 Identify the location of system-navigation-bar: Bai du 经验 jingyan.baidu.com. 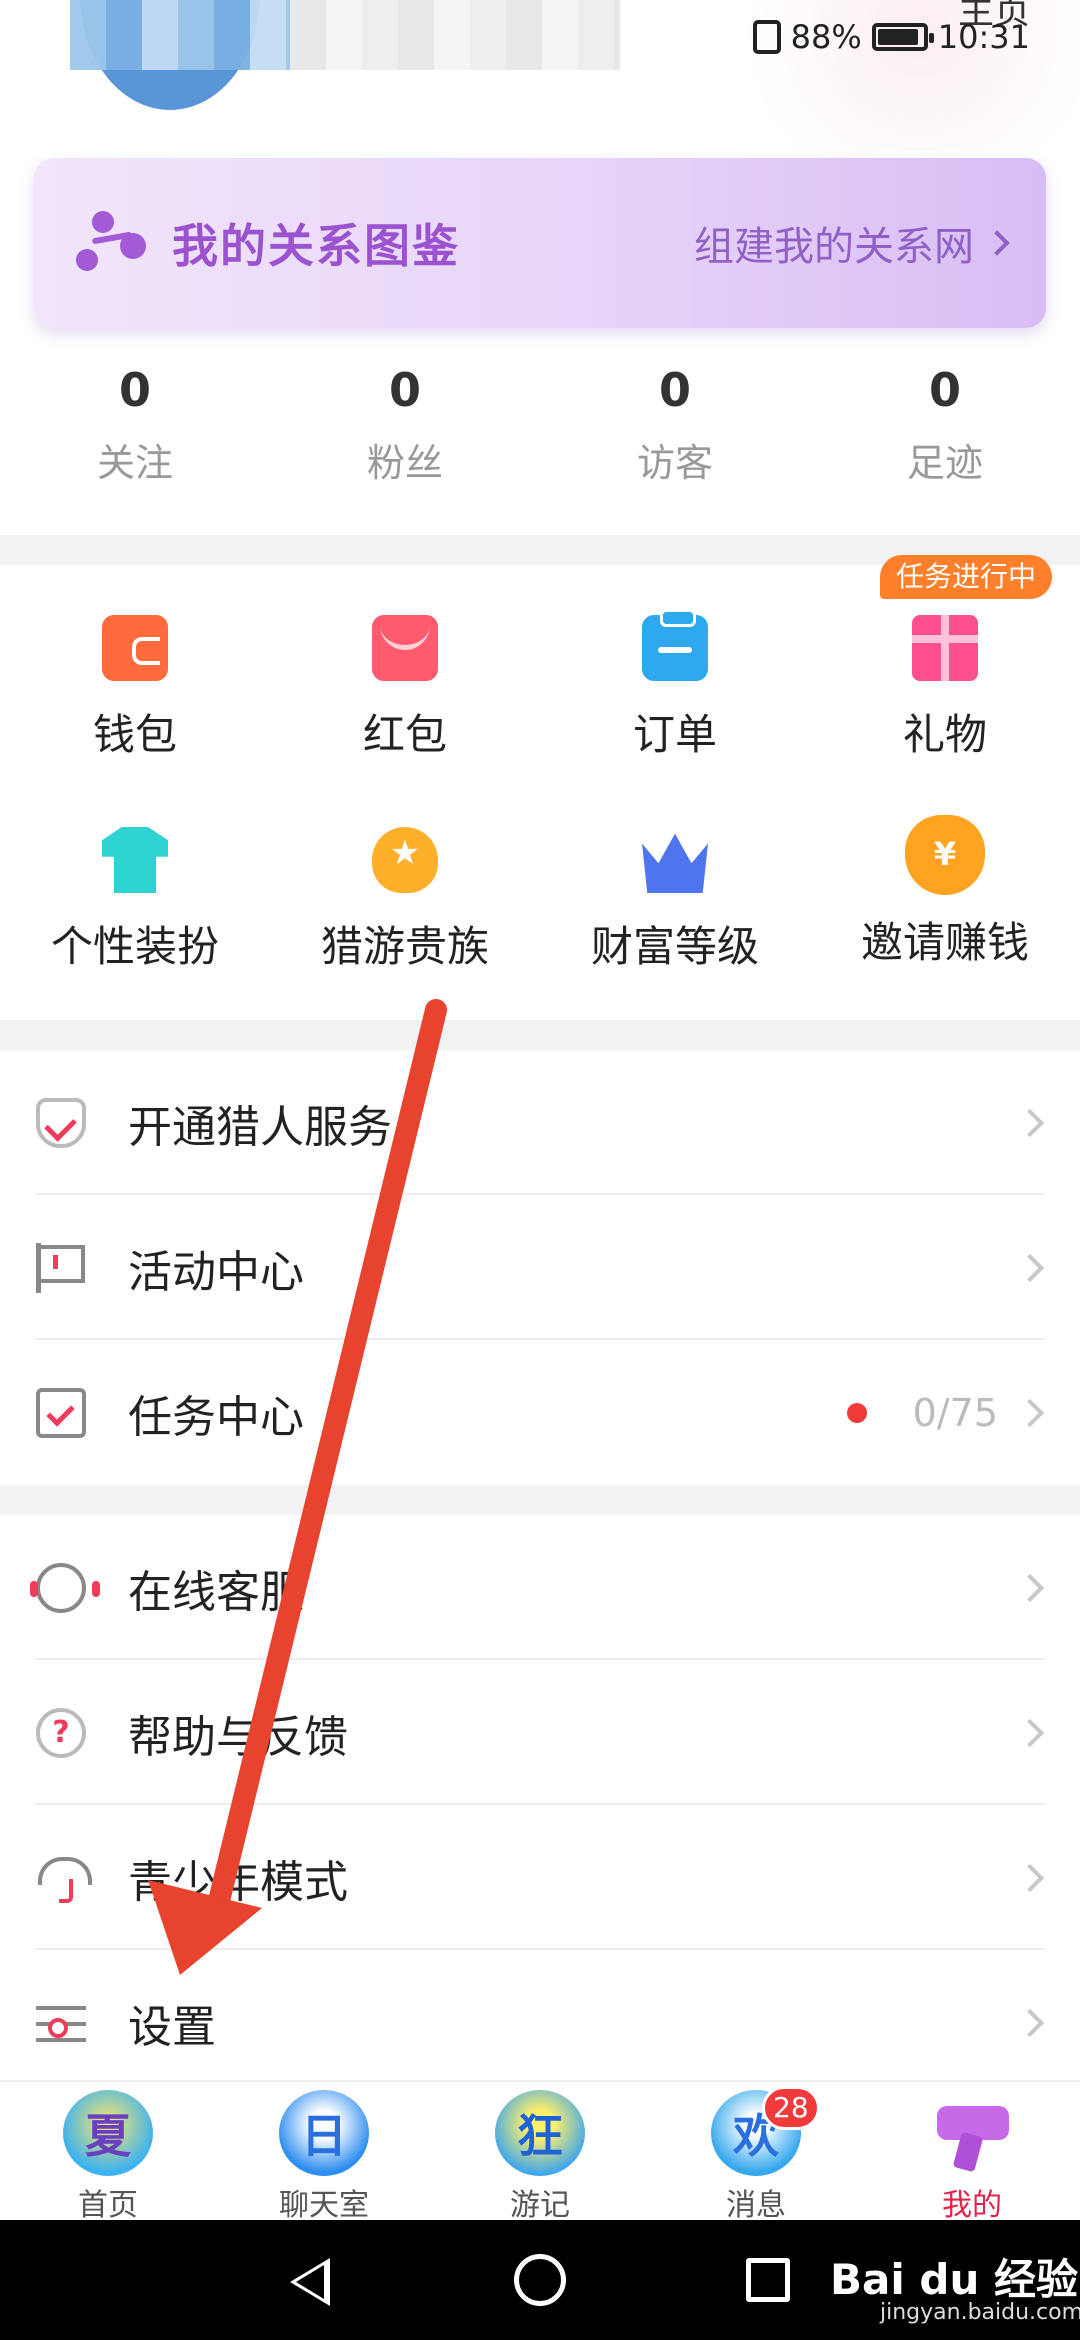
(540, 2280).